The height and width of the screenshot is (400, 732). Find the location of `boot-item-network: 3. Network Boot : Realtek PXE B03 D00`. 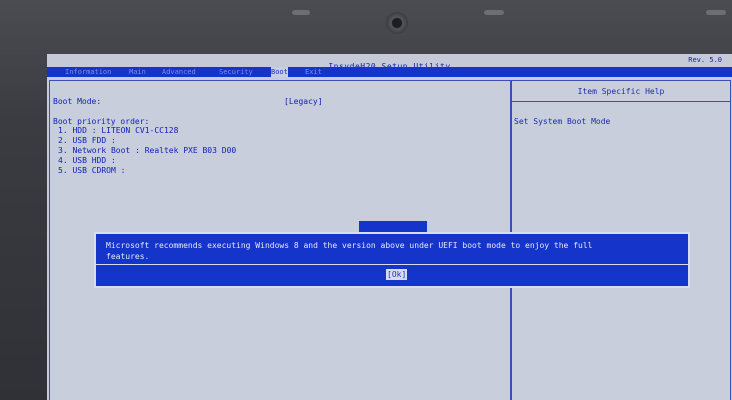

boot-item-network: 3. Network Boot : Realtek PXE B03 D00 is located at coordinates (147, 151).